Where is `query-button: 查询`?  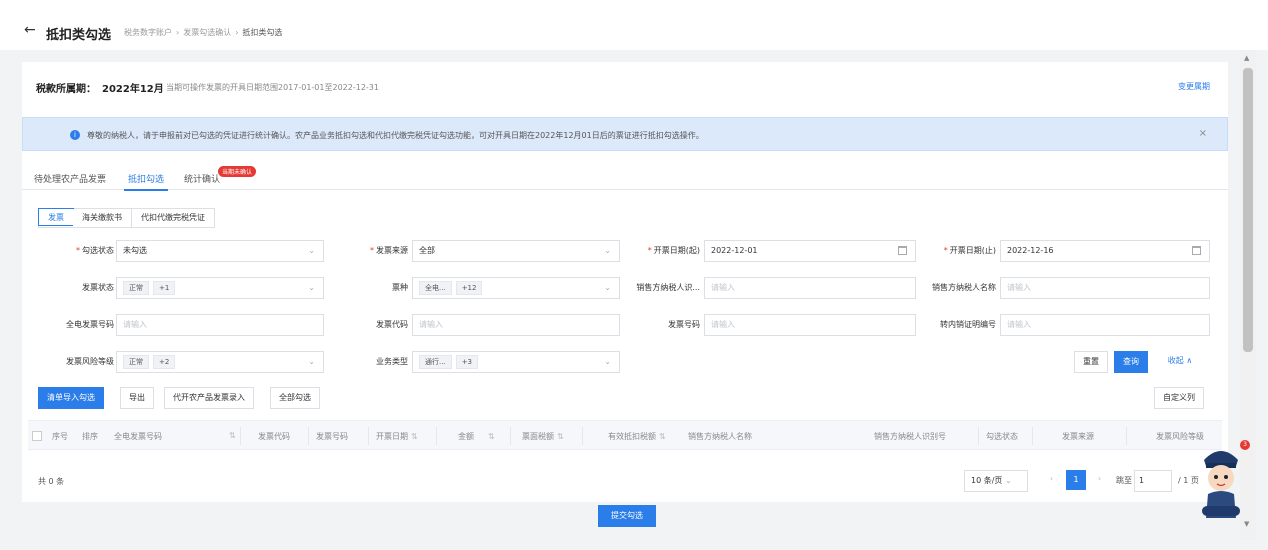 query-button: 查询 is located at coordinates (1131, 362).